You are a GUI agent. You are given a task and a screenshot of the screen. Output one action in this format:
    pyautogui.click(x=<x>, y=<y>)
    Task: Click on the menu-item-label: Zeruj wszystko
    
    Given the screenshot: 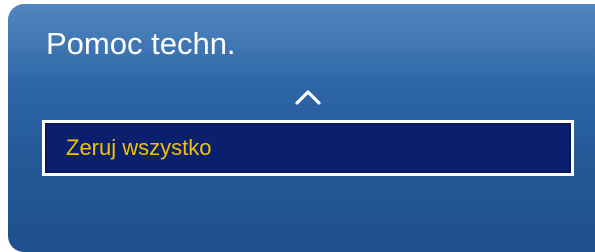 What is the action you would take?
    pyautogui.click(x=139, y=147)
    